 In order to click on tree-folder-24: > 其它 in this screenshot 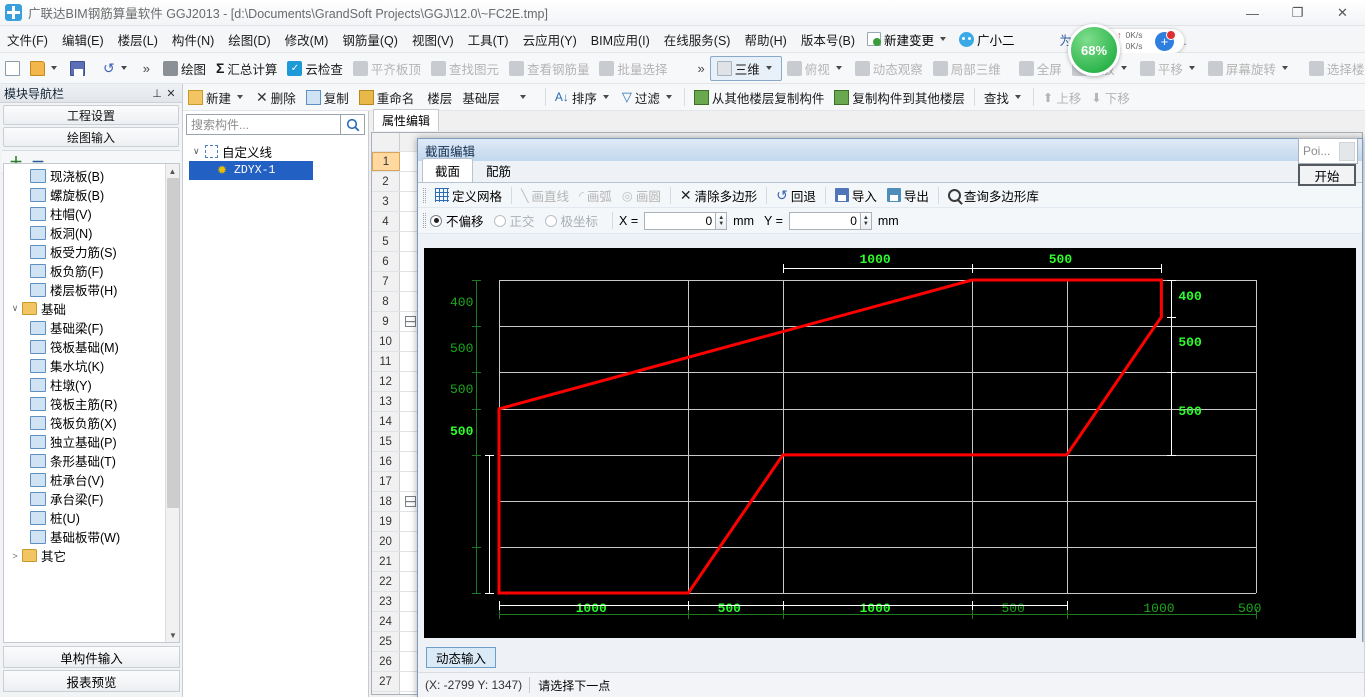, I will do `click(85, 555)`.